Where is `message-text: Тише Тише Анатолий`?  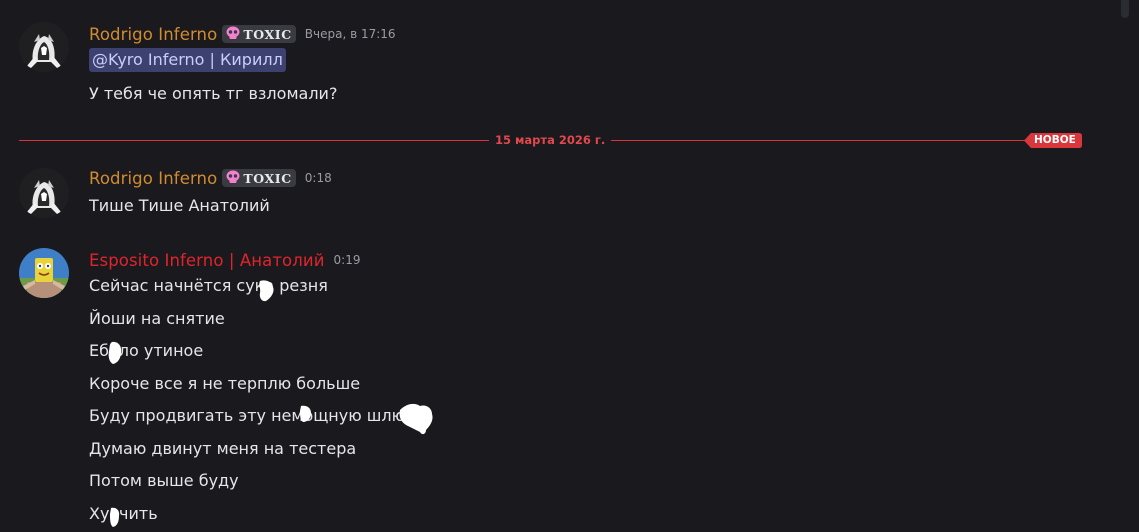 message-text: Тише Тише Анатолий is located at coordinates (179, 205).